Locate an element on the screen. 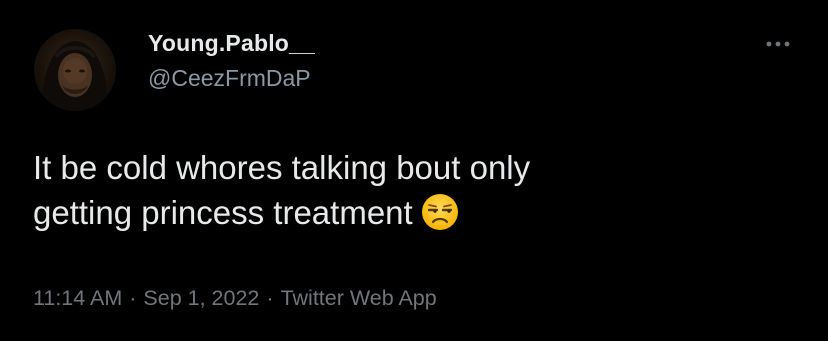  user-handle: @CeezFrmDaP is located at coordinates (229, 78).